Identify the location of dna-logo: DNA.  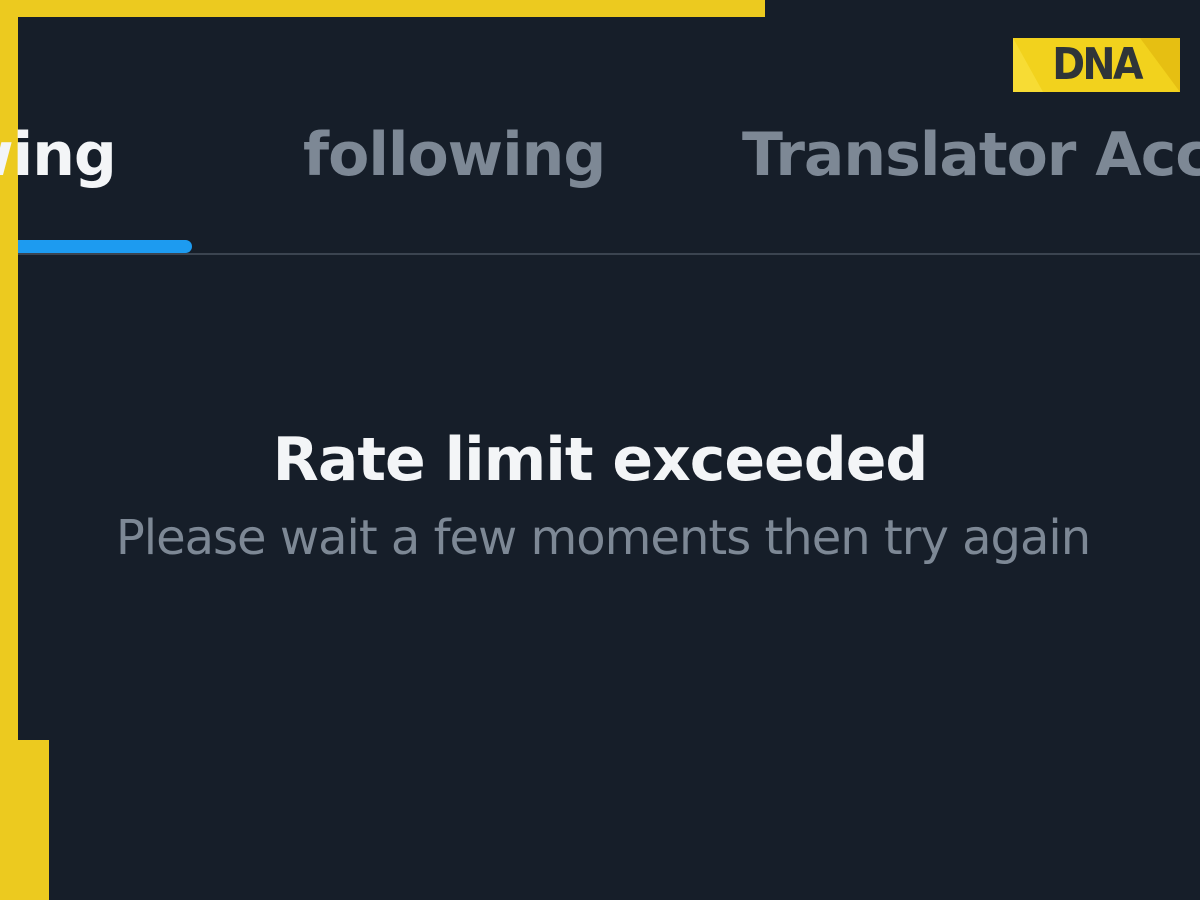
(1096, 65).